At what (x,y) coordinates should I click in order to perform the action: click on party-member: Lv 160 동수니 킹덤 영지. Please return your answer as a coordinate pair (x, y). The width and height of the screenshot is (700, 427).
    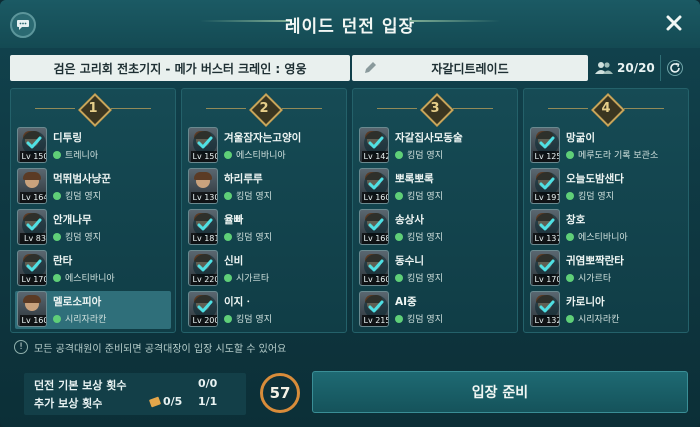
    Looking at the image, I should click on (435, 269).